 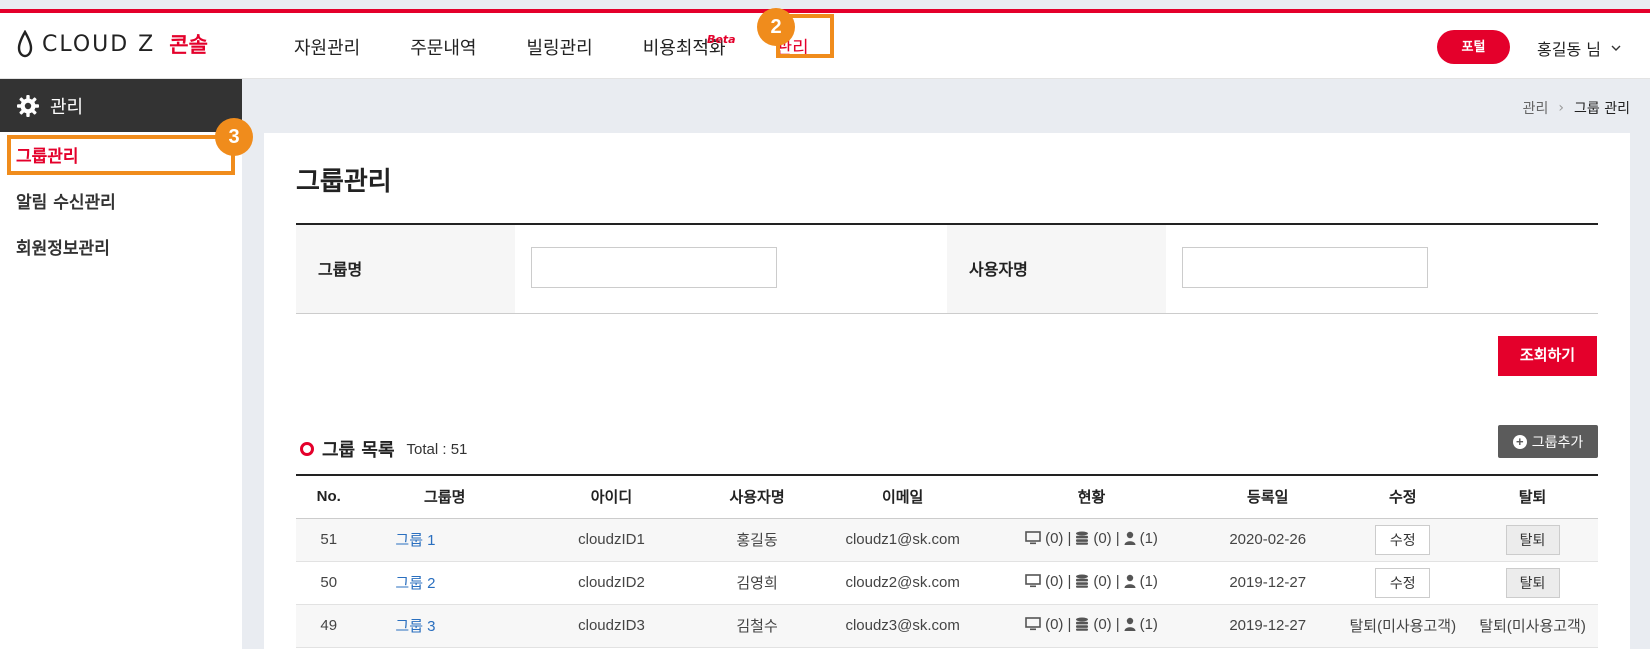 What do you see at coordinates (903, 583) in the screenshot?
I see `row-email: cloudz2@sk.com` at bounding box center [903, 583].